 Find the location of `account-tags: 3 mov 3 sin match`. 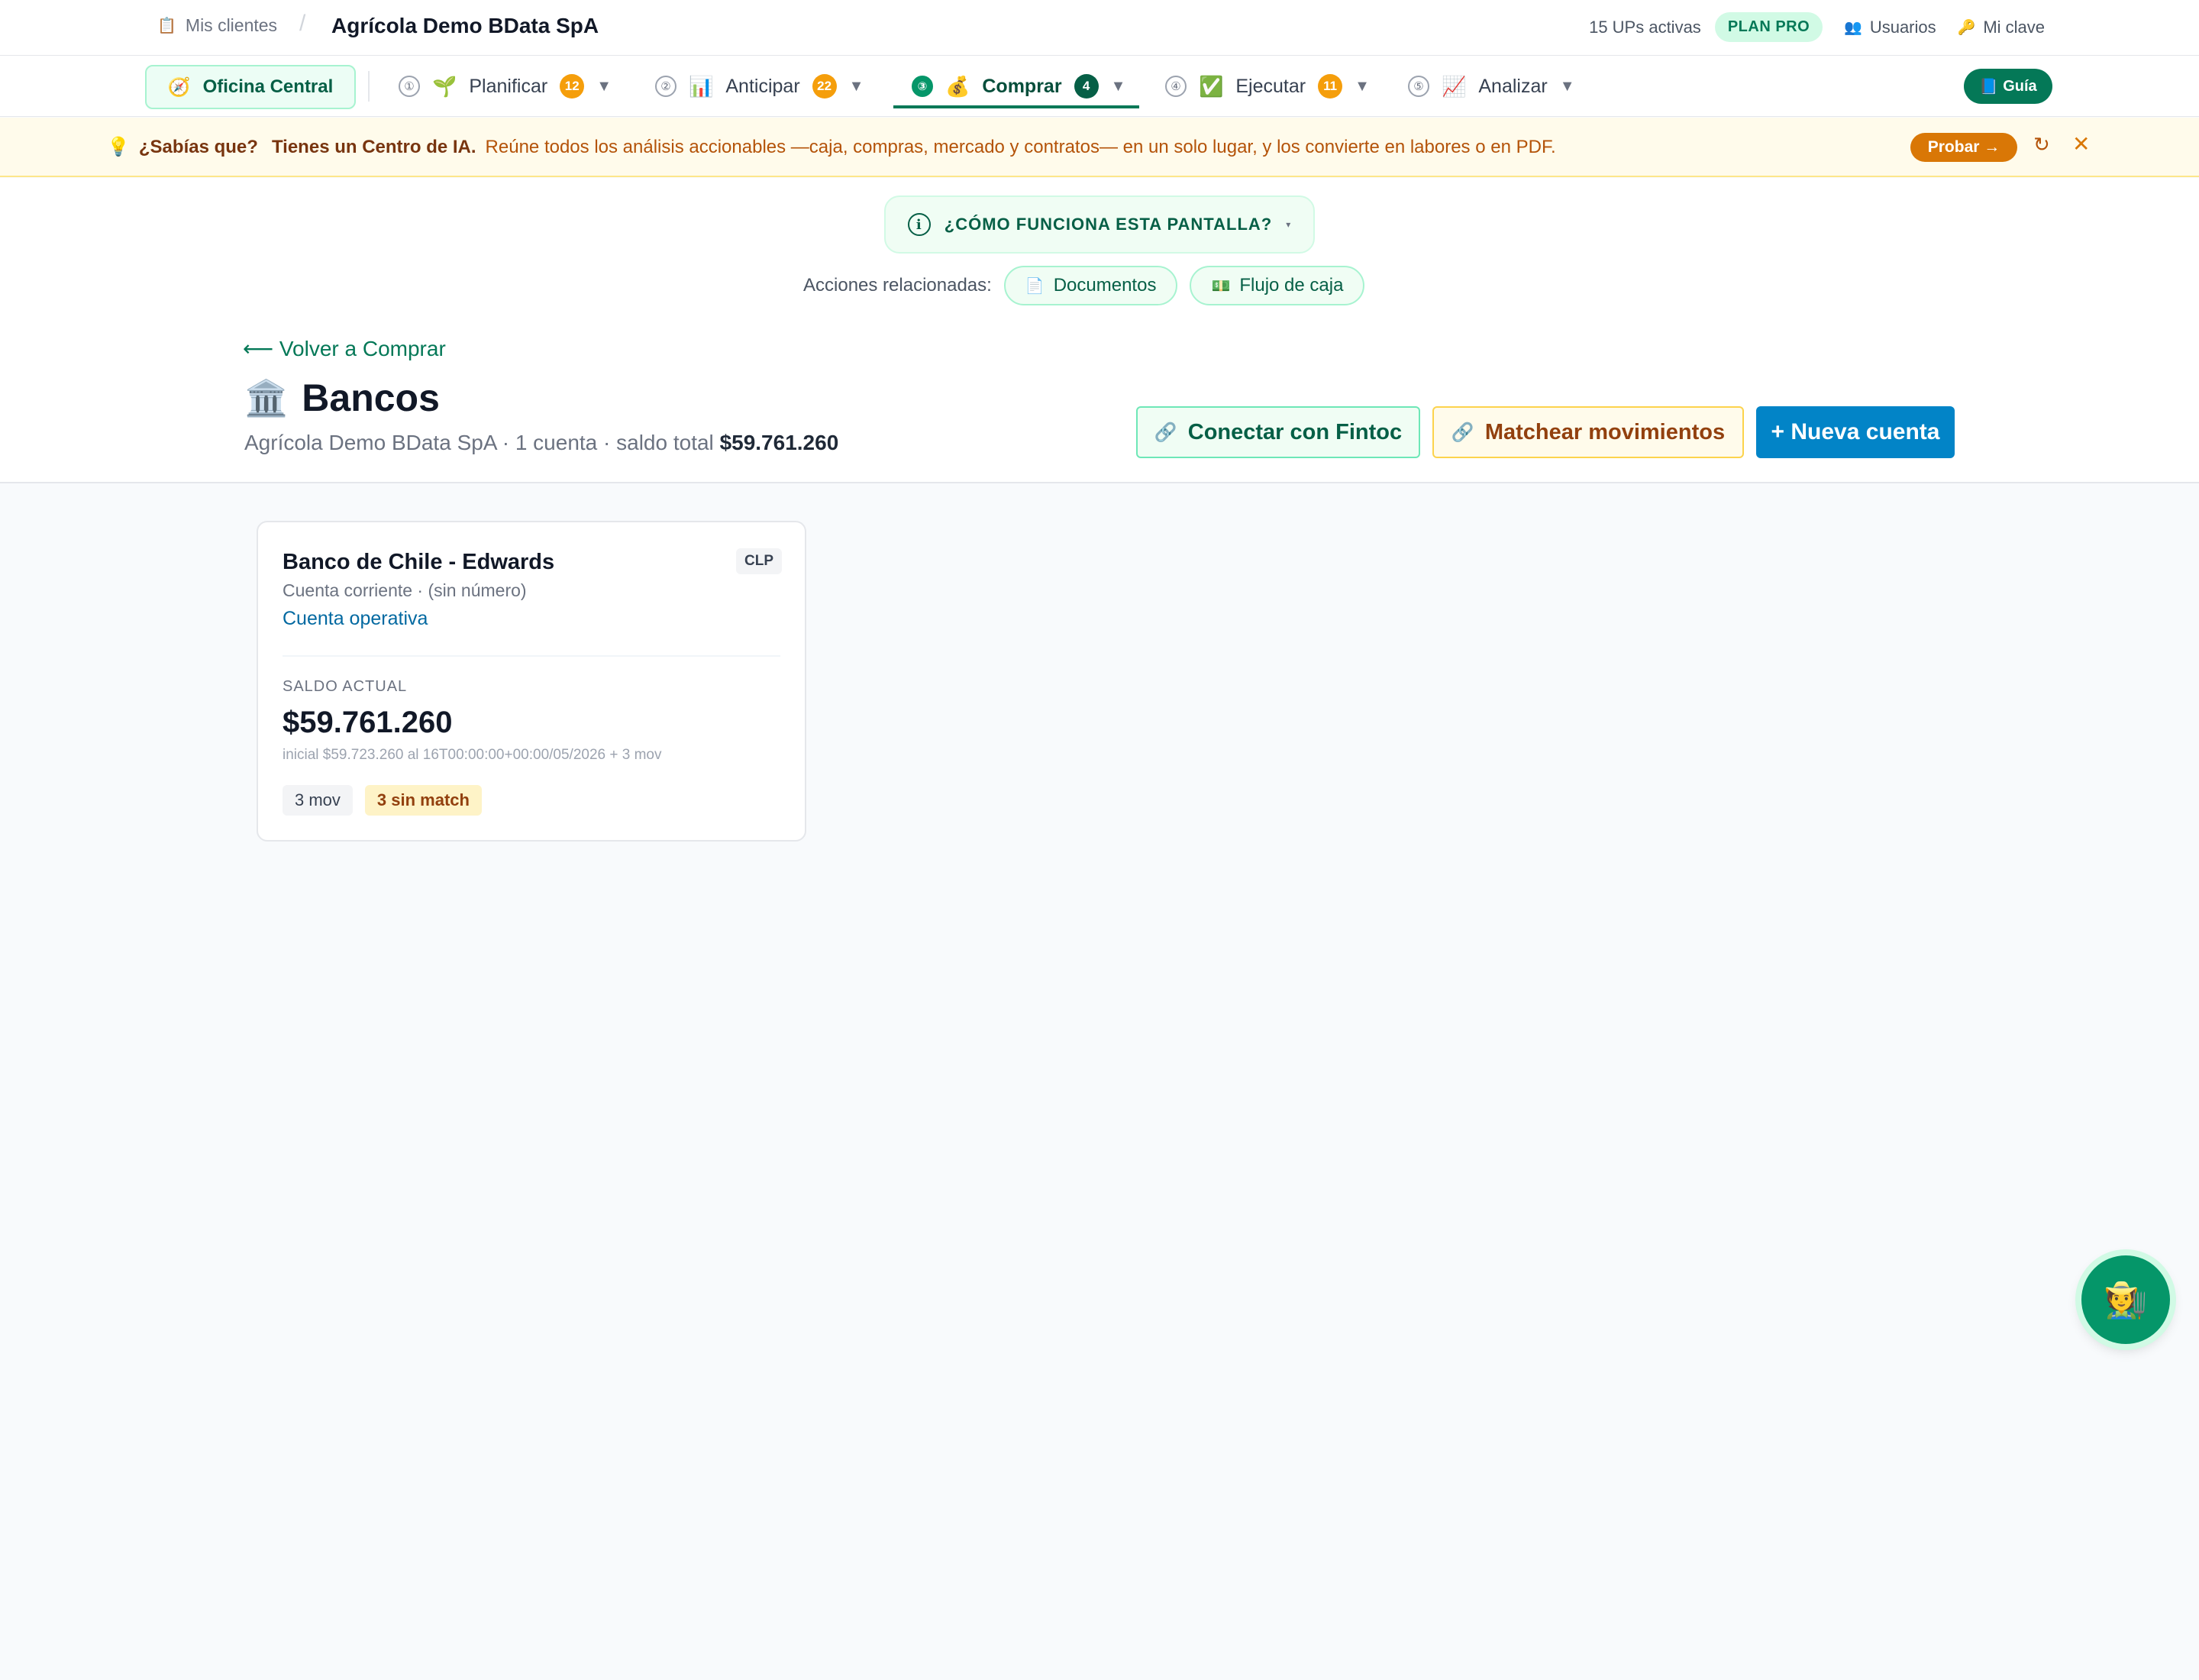

account-tags: 3 mov 3 sin match is located at coordinates (383, 801).